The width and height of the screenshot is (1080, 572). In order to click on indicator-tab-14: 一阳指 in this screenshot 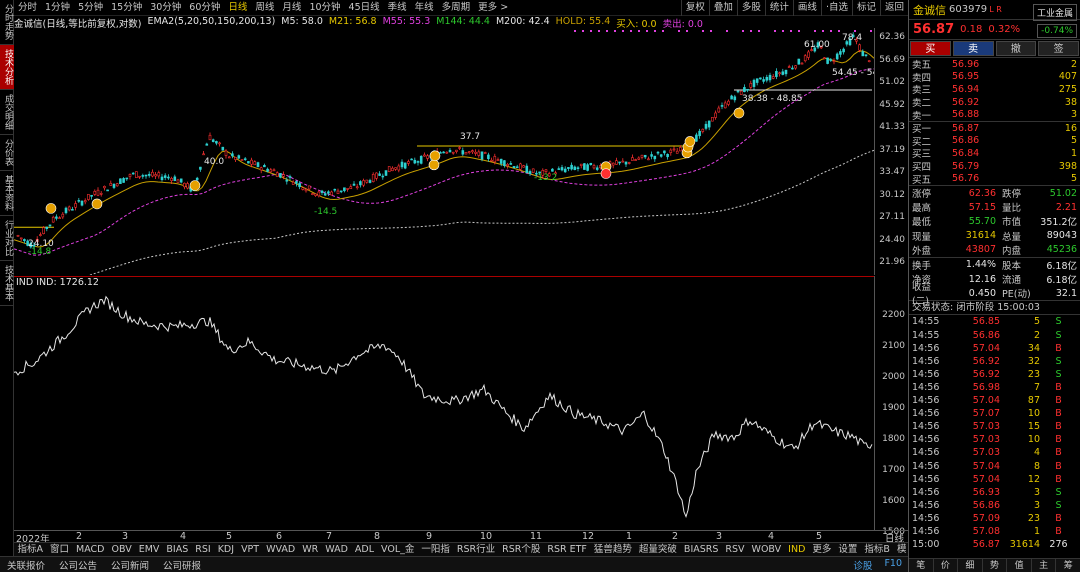, I will do `click(436, 549)`.